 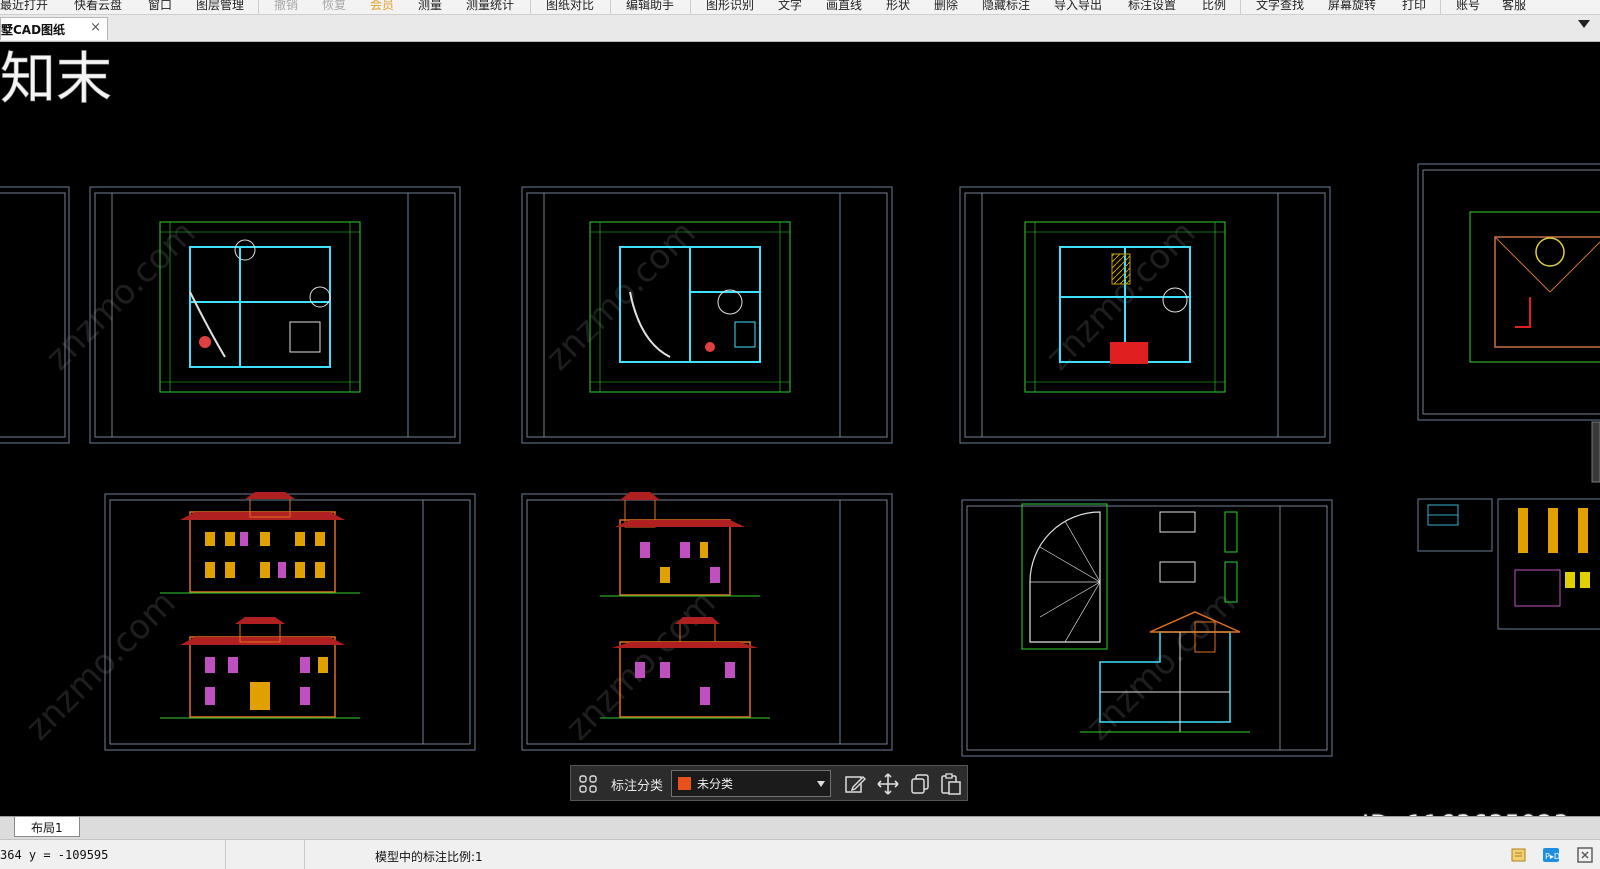 I want to click on menu-measure: 测量, so click(x=430, y=6).